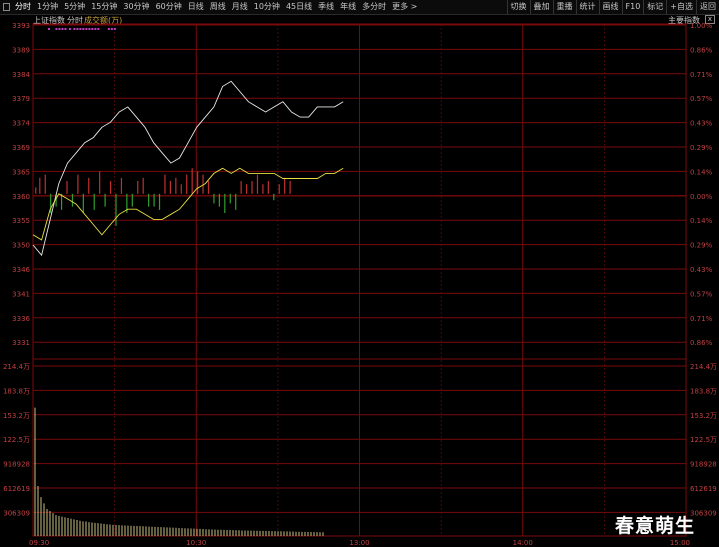 This screenshot has height=547, width=719. Describe the element at coordinates (703, 465) in the screenshot. I see `volume-tick-label-right: 918928` at that location.